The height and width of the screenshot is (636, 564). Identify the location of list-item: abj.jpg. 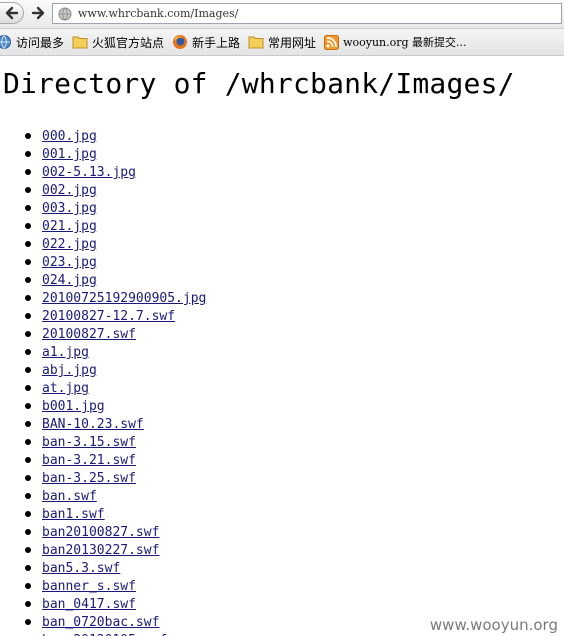
(282, 369).